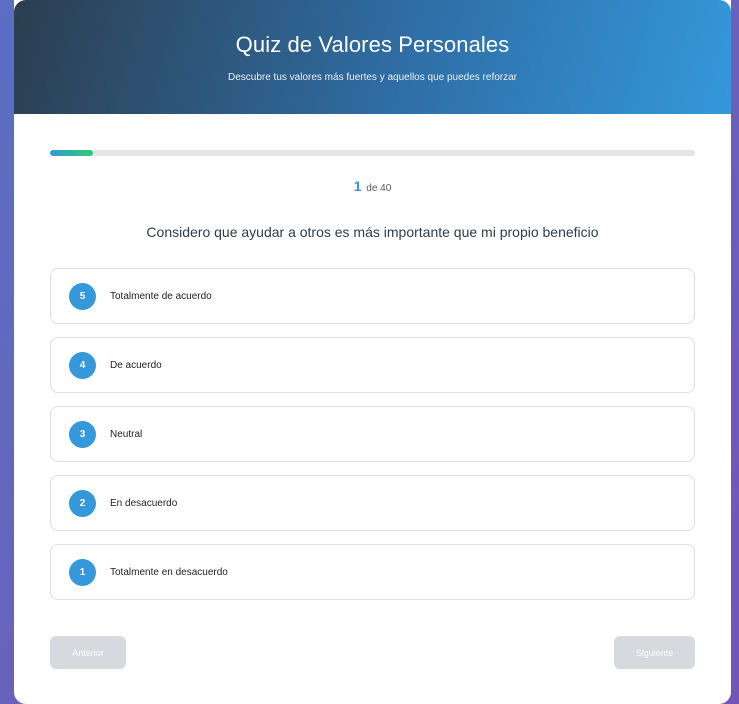 This screenshot has width=739, height=704. I want to click on option-de-acuerdo: 4 De acuerdo, so click(372, 365).